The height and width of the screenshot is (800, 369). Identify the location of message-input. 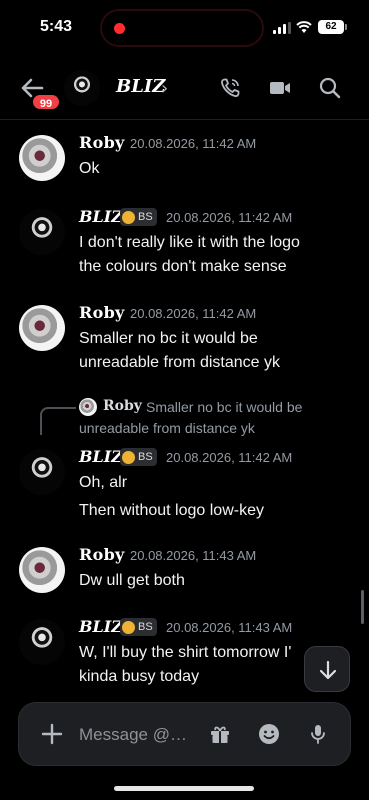
(134, 735).